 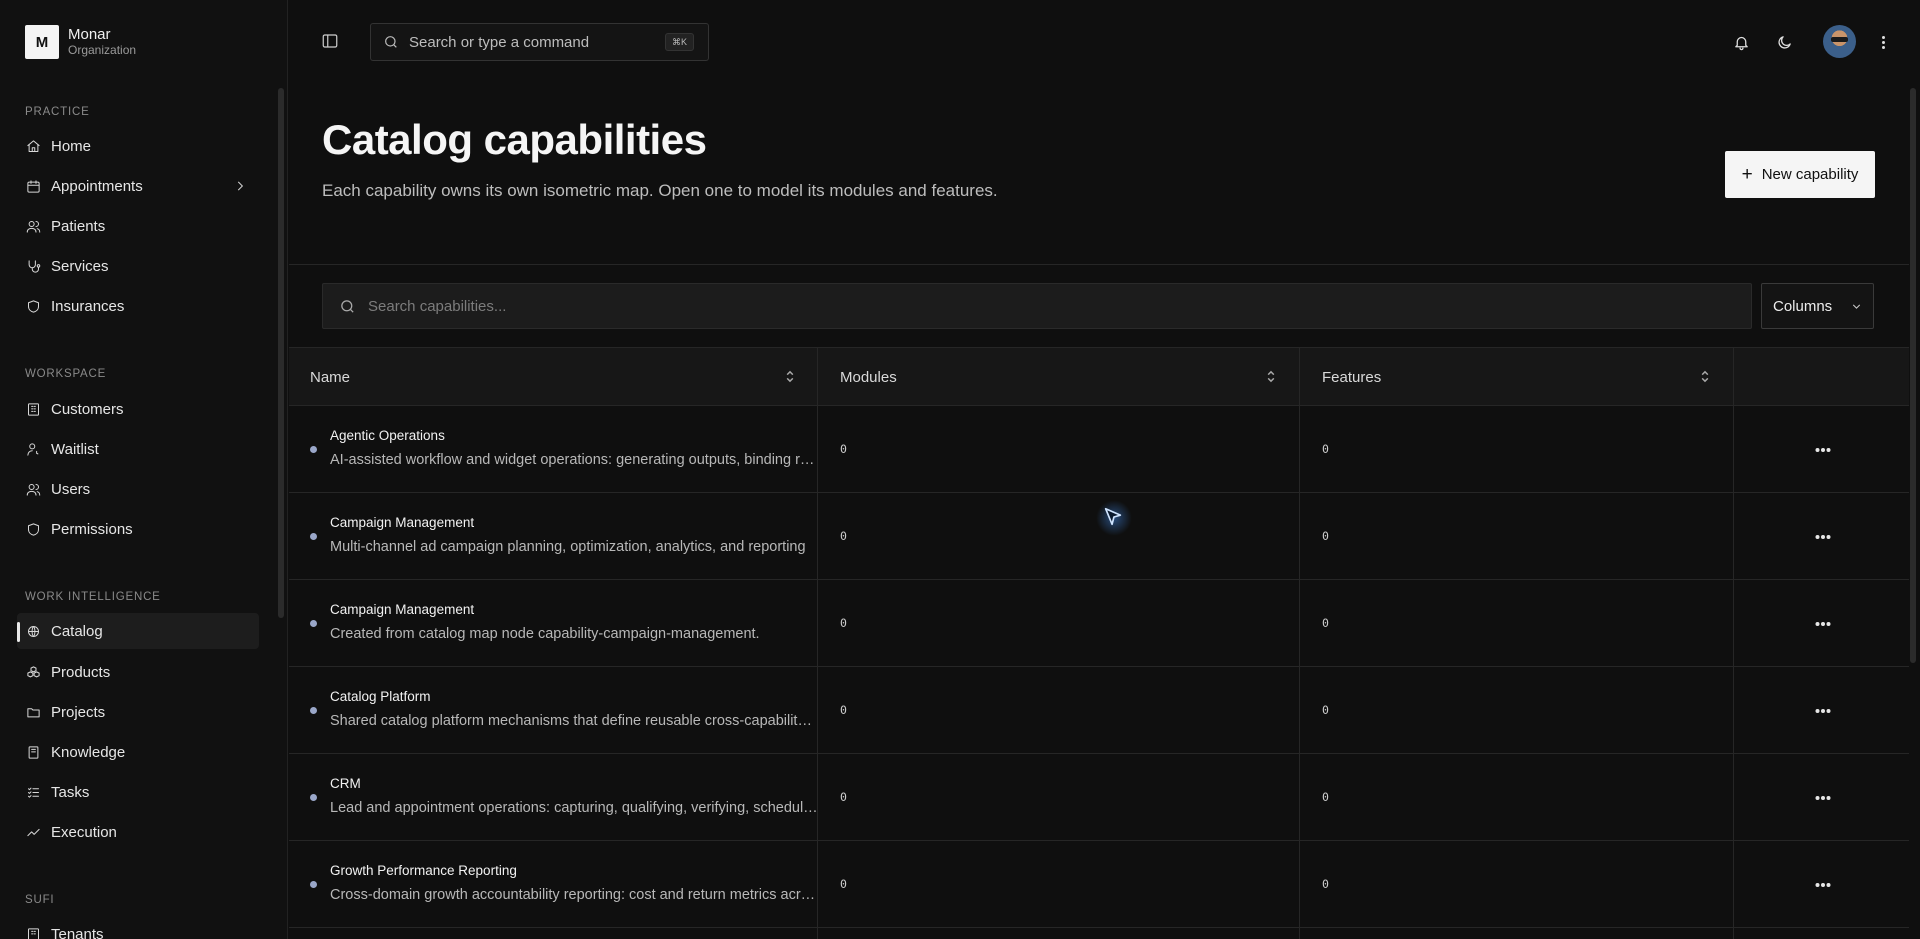 I want to click on sidebar-item-patients: Patients, so click(x=138, y=226).